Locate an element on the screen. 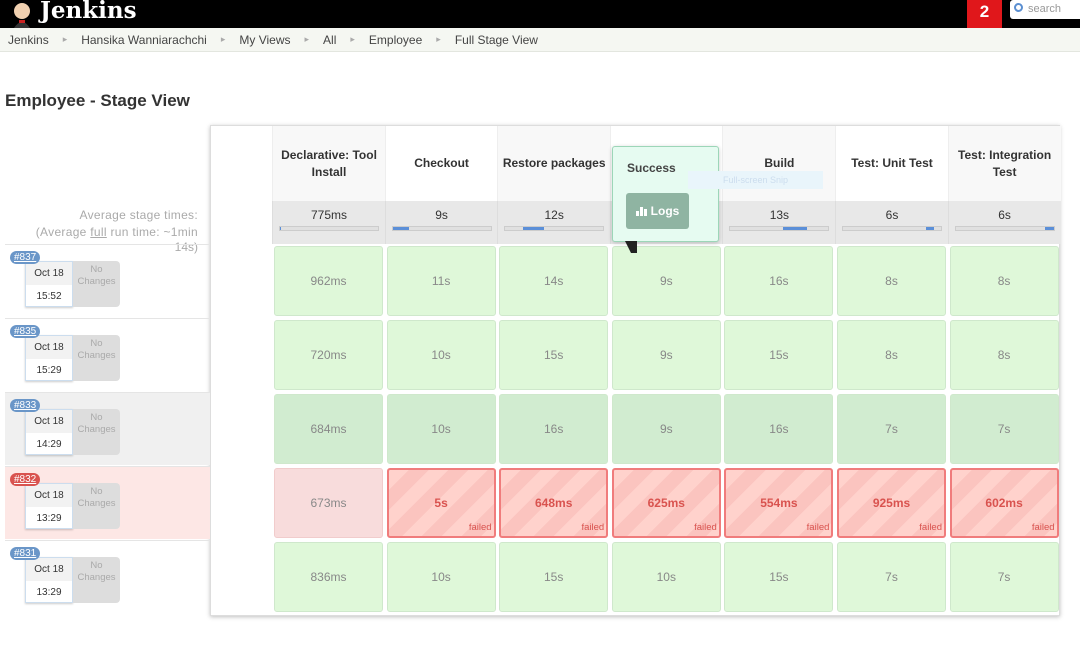 This screenshot has width=1080, height=654. search-input: search is located at coordinates (1045, 9).